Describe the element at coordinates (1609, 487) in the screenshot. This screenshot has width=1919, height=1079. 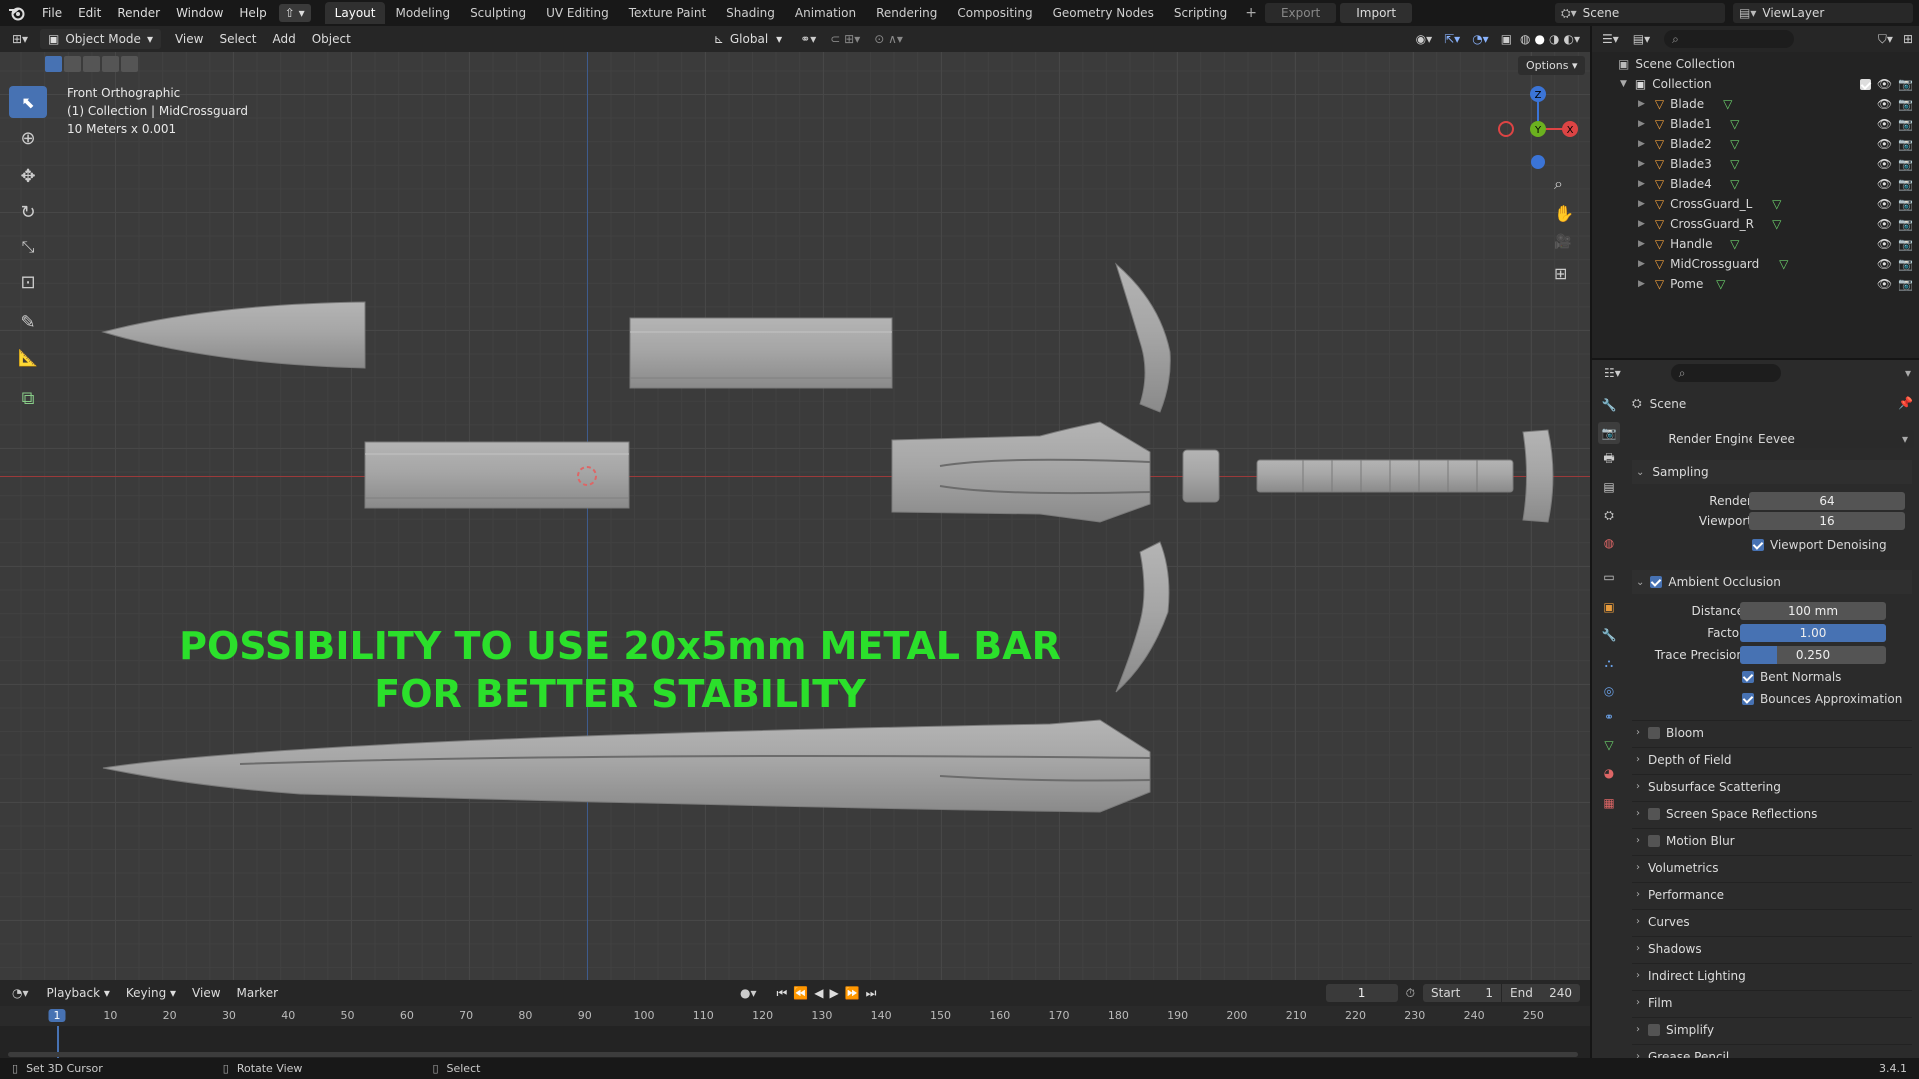
I see `view-layer-tab-icon: ▤` at that location.